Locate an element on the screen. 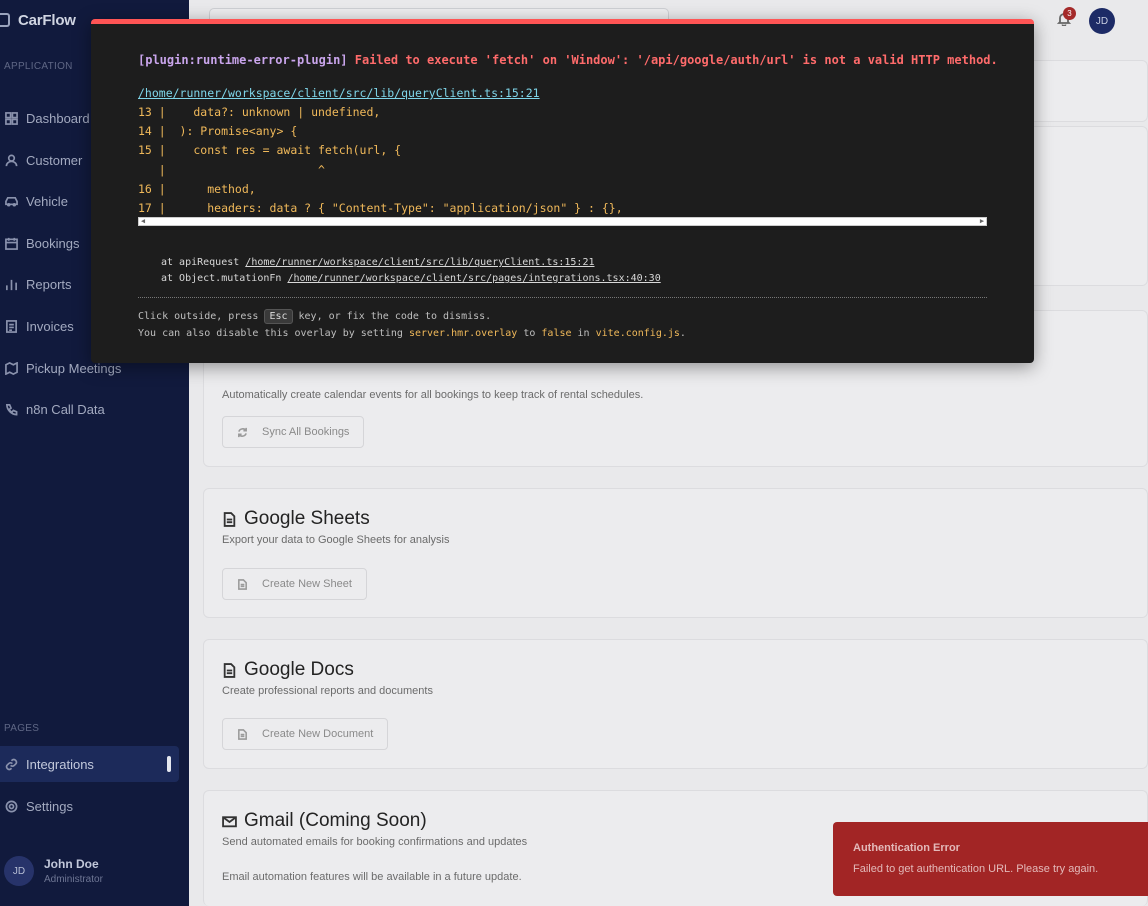  header-avatar: JD is located at coordinates (1102, 21).